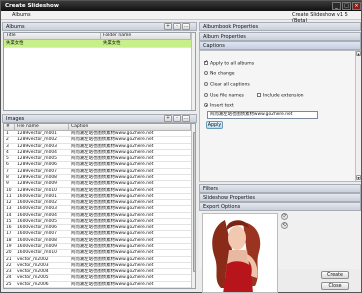 This screenshot has width=362, height=293. Describe the element at coordinates (177, 26) in the screenshot. I see `remove-album-button: -` at that location.